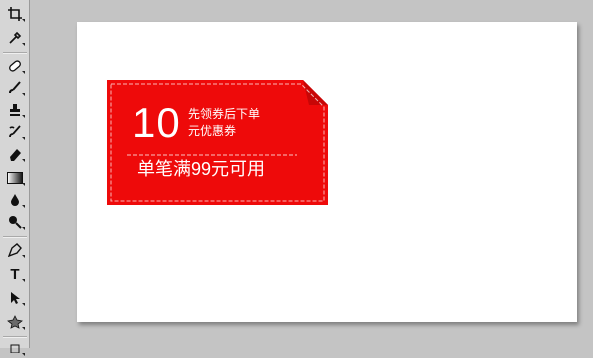 The height and width of the screenshot is (358, 593). Describe the element at coordinates (201, 169) in the screenshot. I see `coupon-condition: 单笔满99元可用` at that location.